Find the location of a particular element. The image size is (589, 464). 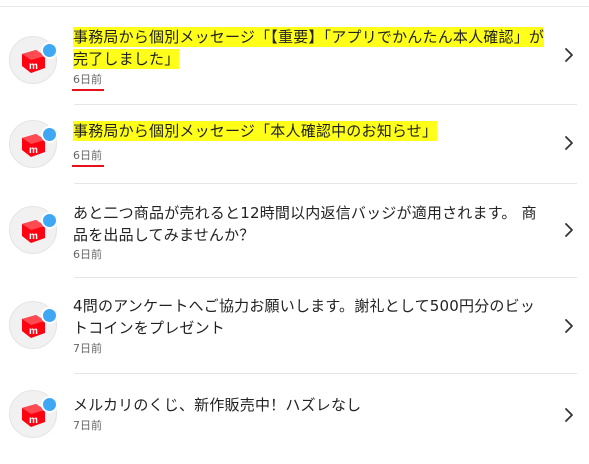

message-highlight: 事務局から個別メッセージ「本人確認中のお知らせ」 is located at coordinates (255, 131).